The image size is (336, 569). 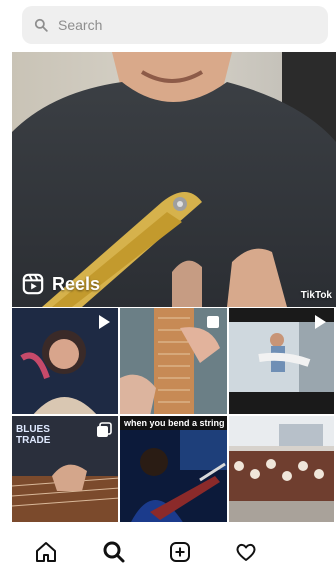 I want to click on bottom-nav, so click(x=168, y=548).